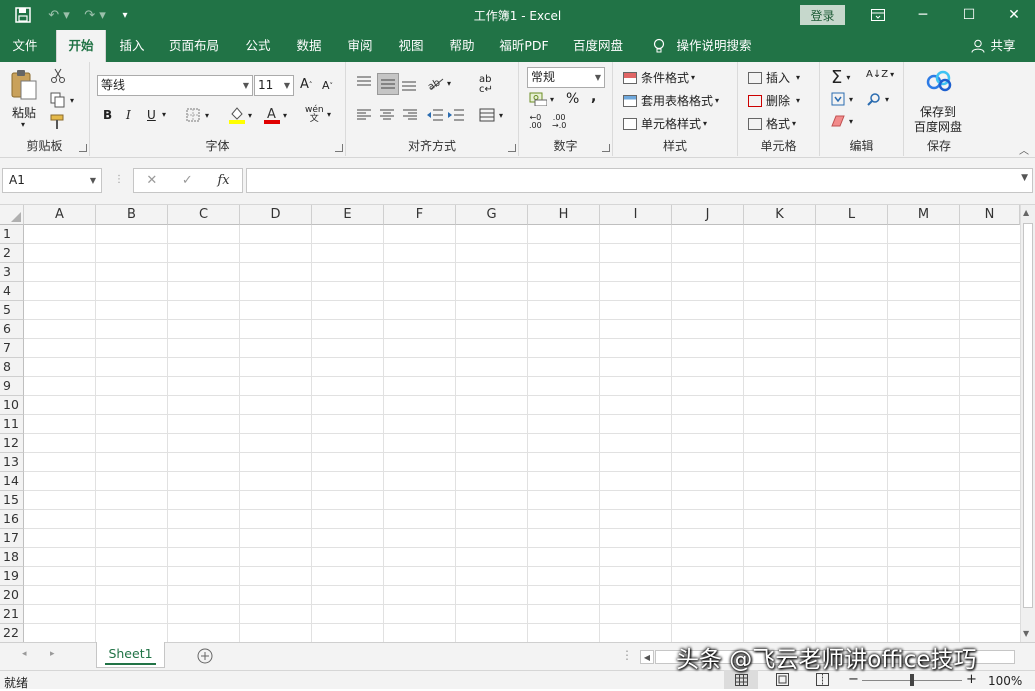 The height and width of the screenshot is (691, 1035). Describe the element at coordinates (1027, 423) in the screenshot. I see `vertical-scrollbar: ▲ ▼` at that location.